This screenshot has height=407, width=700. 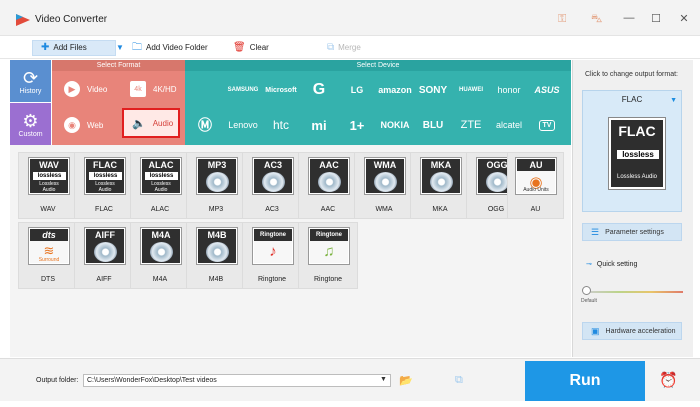 What do you see at coordinates (161, 246) in the screenshot?
I see `m4a-badge: M4A` at bounding box center [161, 246].